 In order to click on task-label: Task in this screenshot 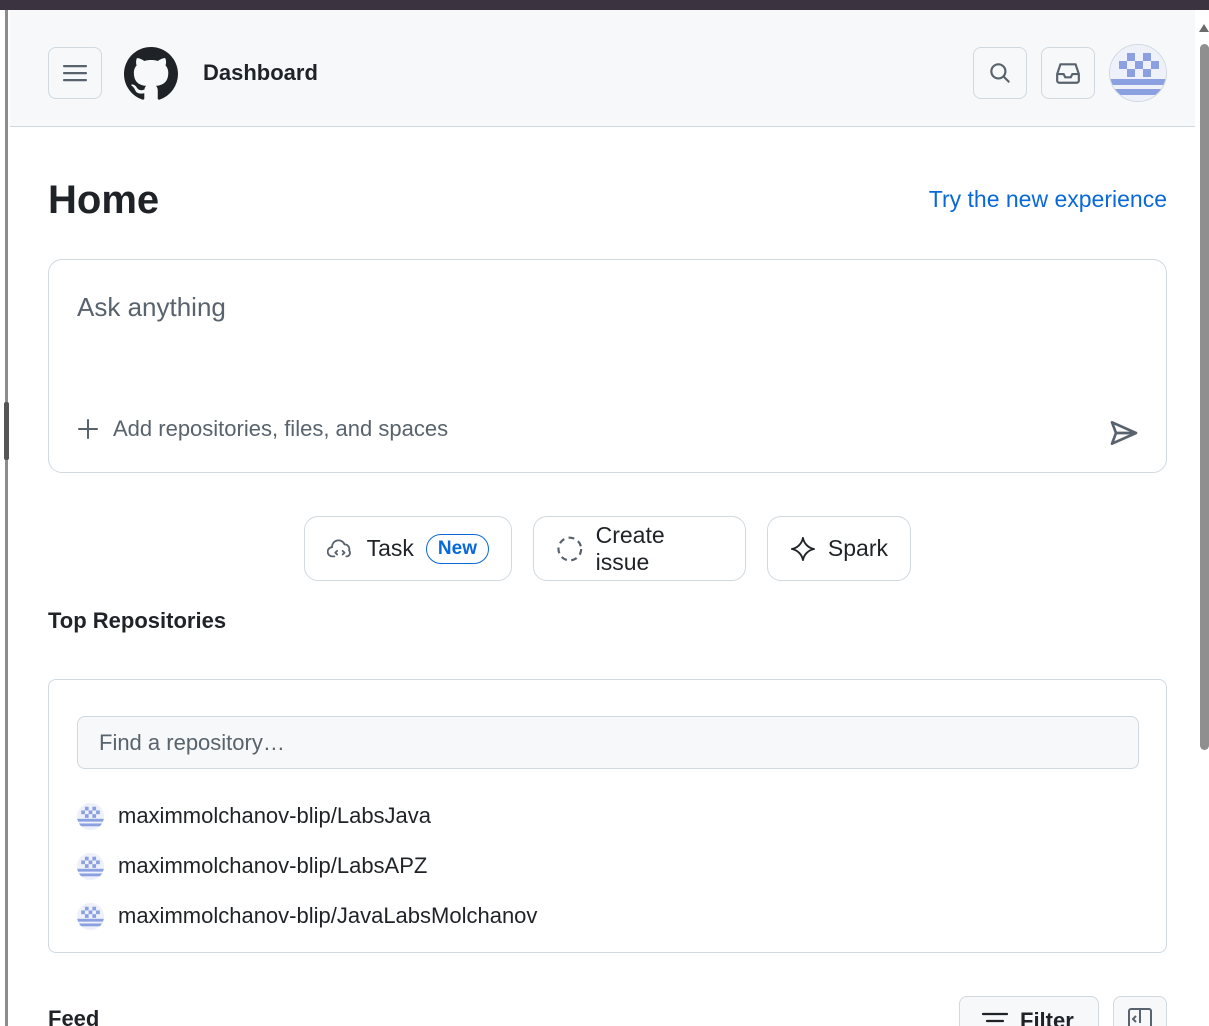, I will do `click(390, 548)`.